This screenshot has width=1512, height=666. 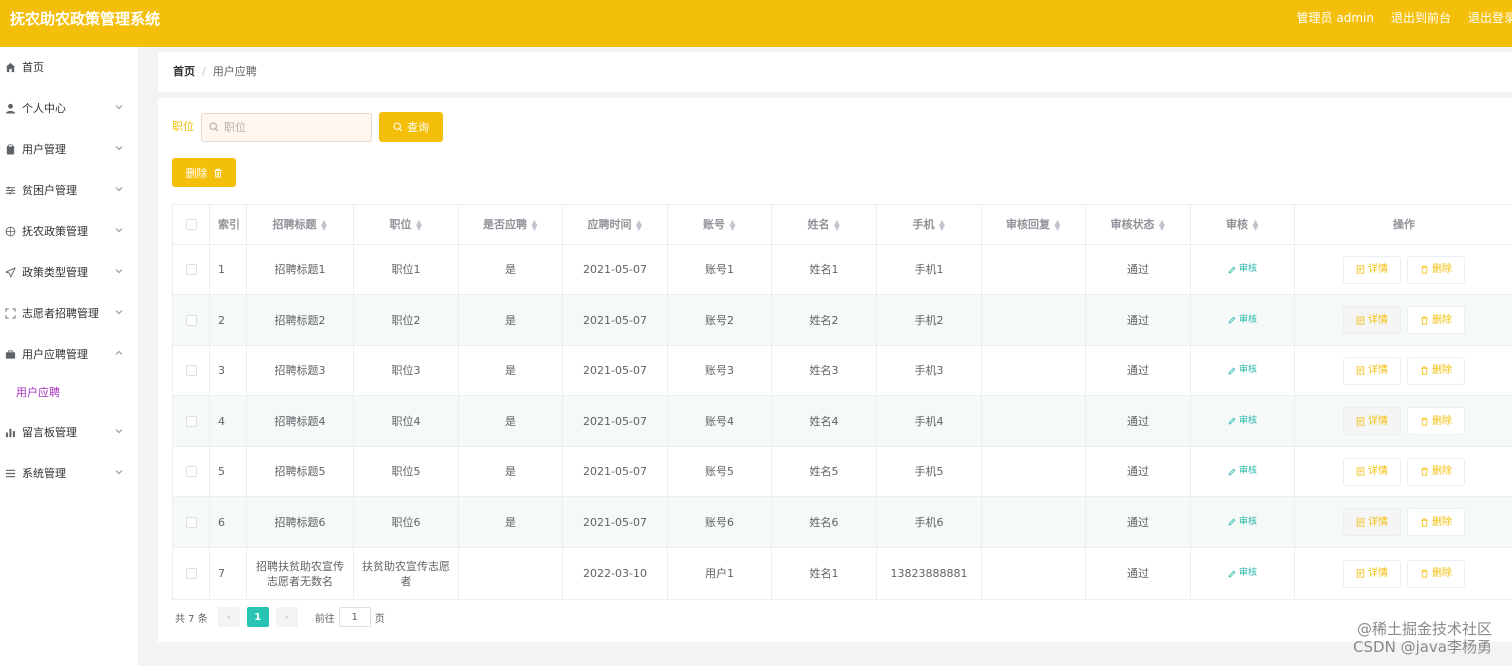 I want to click on sidebar-item-volunteer-recruitment-management: 志愿者招聘管理, so click(x=69, y=313).